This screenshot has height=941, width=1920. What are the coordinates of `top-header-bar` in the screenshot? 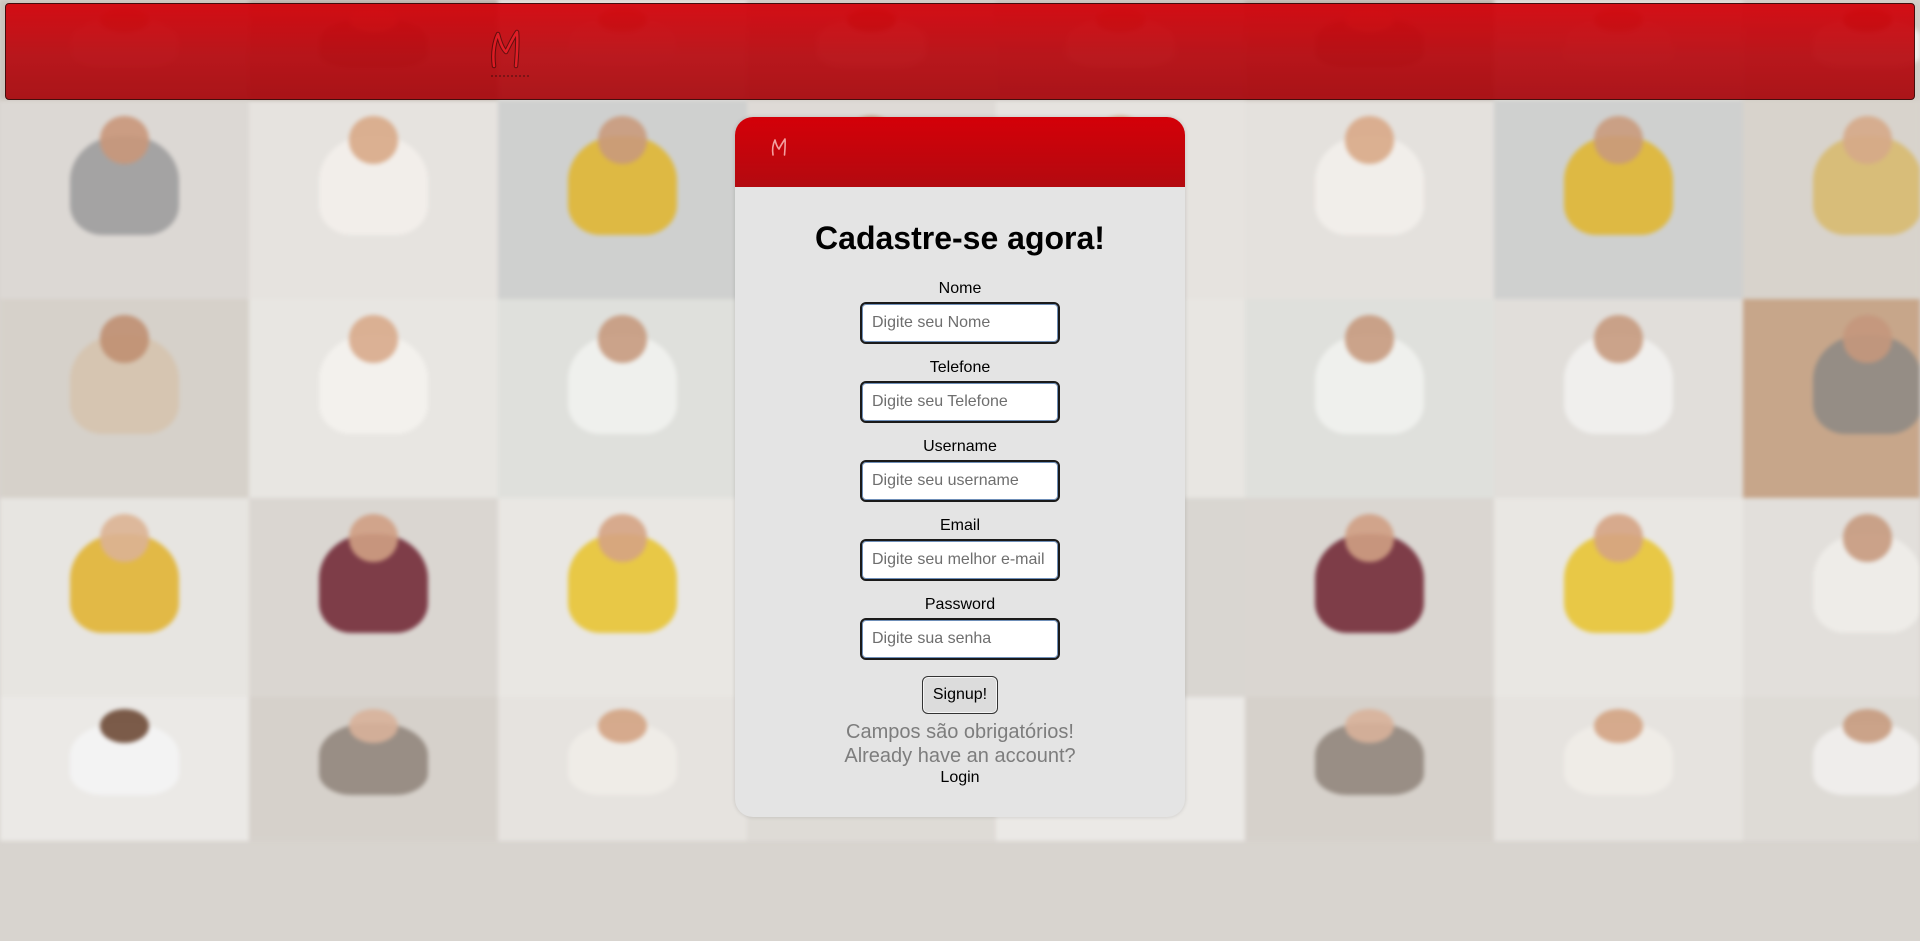 It's located at (960, 51).